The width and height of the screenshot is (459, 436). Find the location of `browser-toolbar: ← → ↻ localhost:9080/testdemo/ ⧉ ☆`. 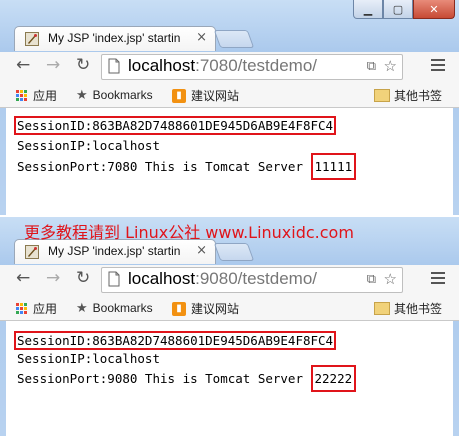

browser-toolbar: ← → ↻ localhost:9080/testdemo/ ⧉ ☆ is located at coordinates (229, 280).